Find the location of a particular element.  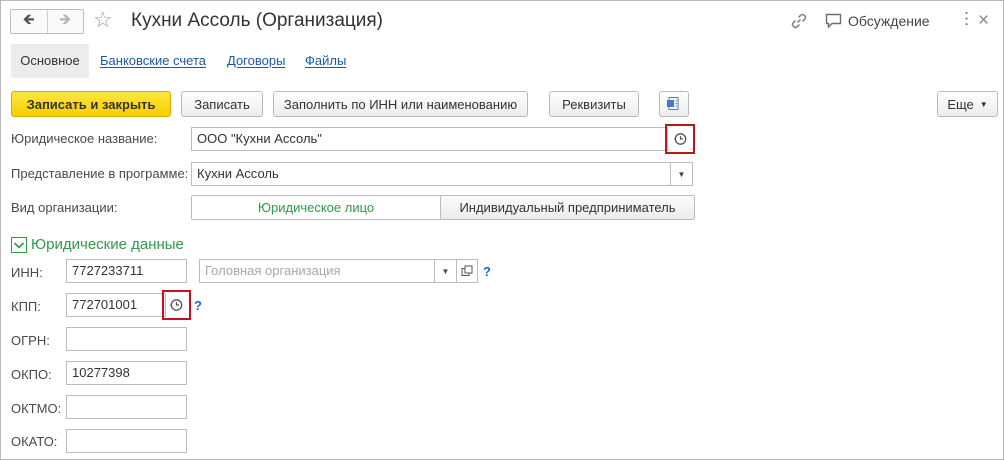

tab-files: Файлы is located at coordinates (325, 61).